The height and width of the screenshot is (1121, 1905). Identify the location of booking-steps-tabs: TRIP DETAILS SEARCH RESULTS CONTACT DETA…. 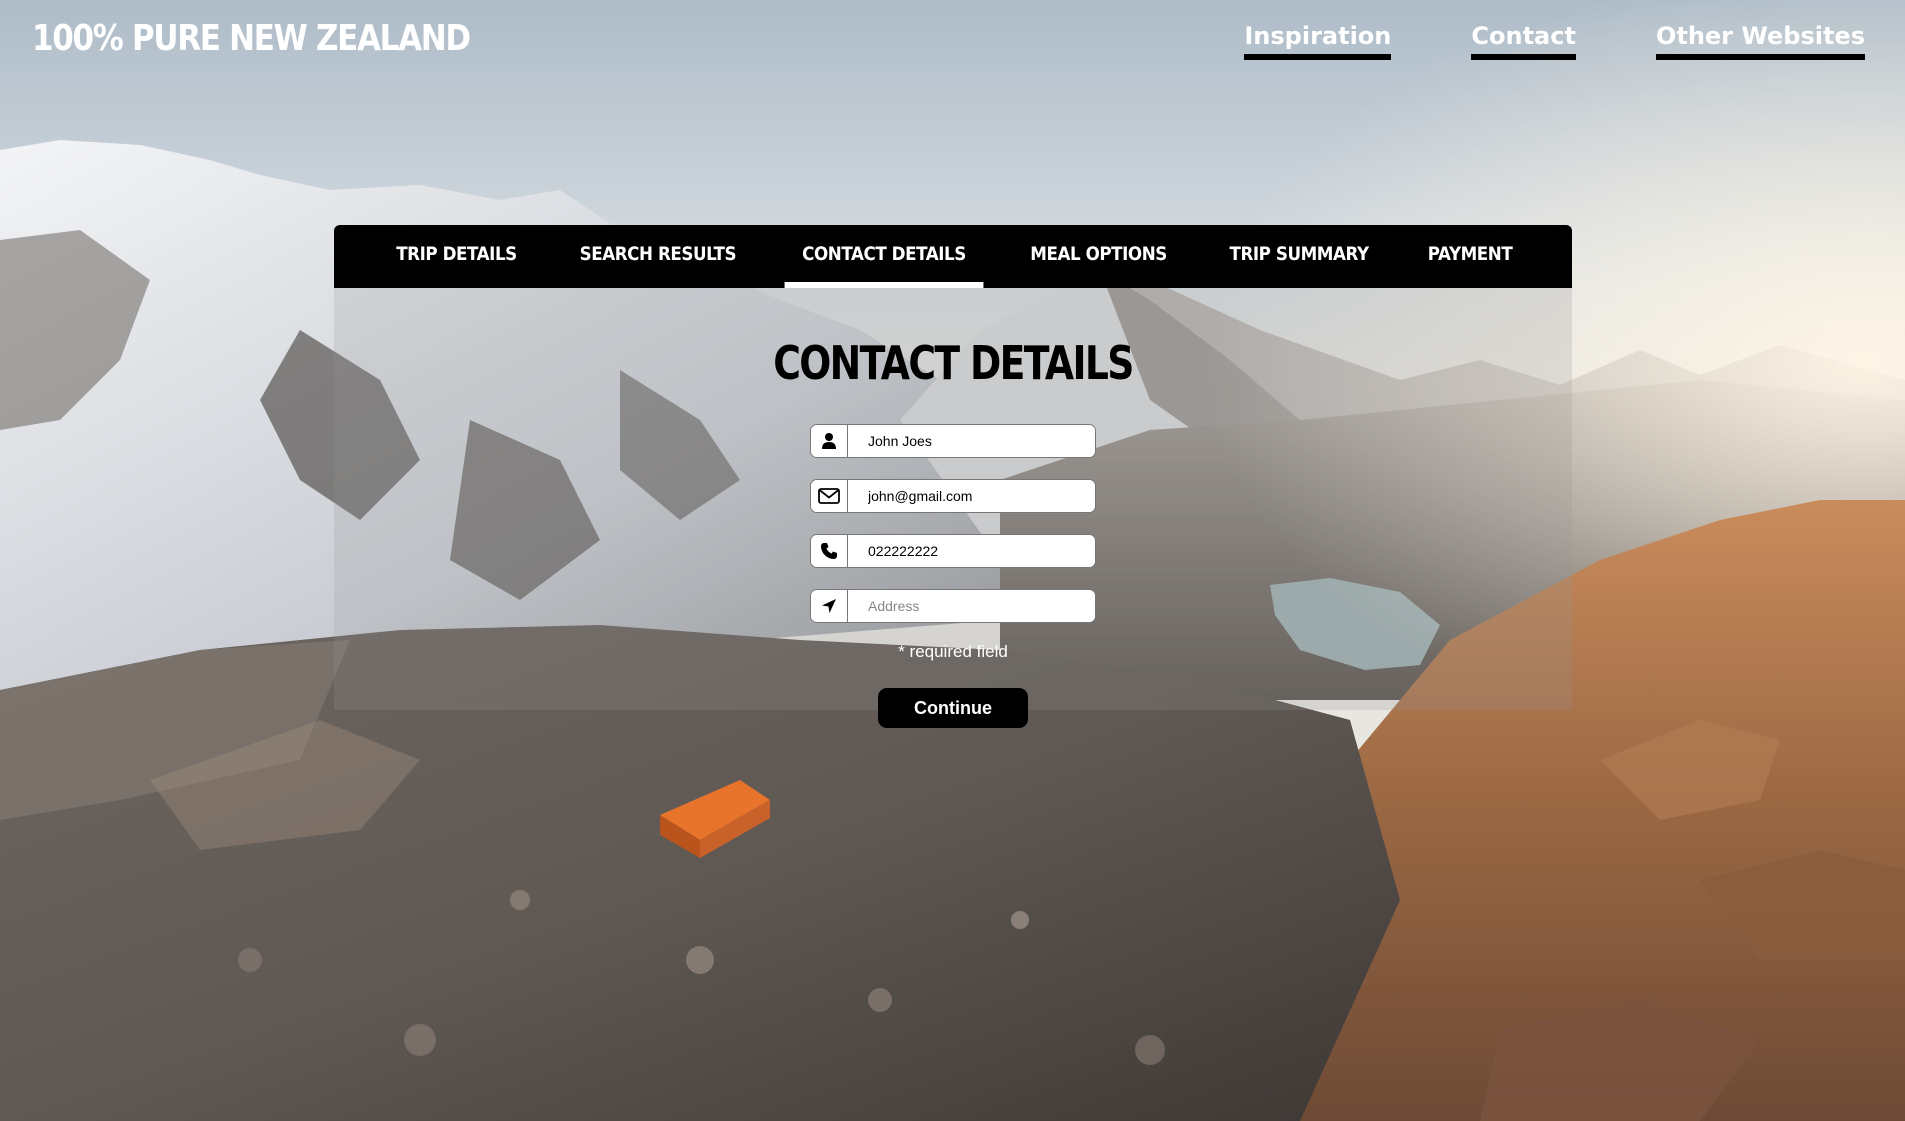
(953, 256).